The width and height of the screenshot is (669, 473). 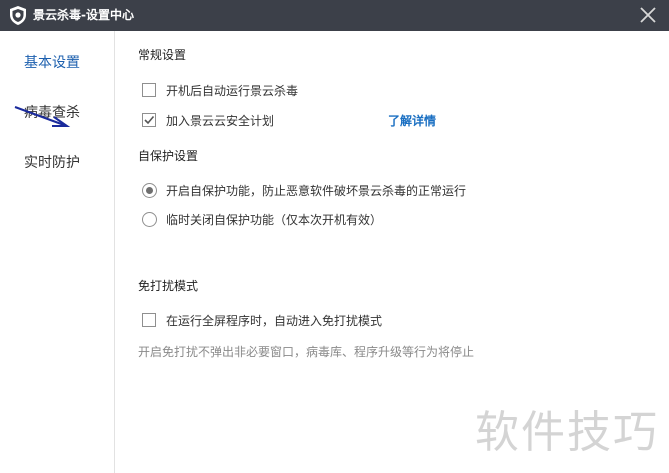 I want to click on option-autostart: 开机后自动运行景云杀毒, so click(x=220, y=90).